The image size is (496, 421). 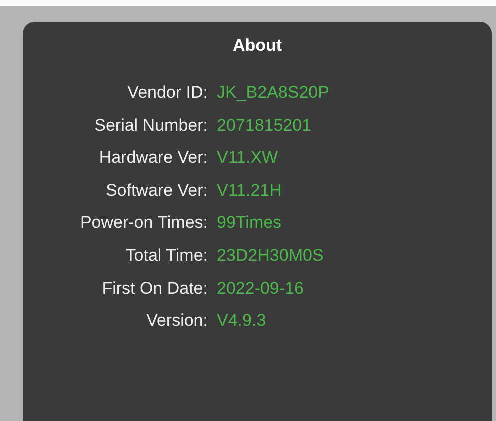 I want to click on field-value: JK_B2A8S20P, so click(x=273, y=93).